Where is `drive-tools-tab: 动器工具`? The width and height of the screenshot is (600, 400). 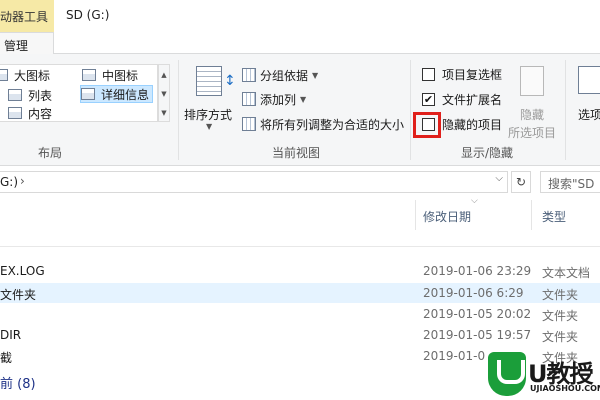 drive-tools-tab: 动器工具 is located at coordinates (27, 16).